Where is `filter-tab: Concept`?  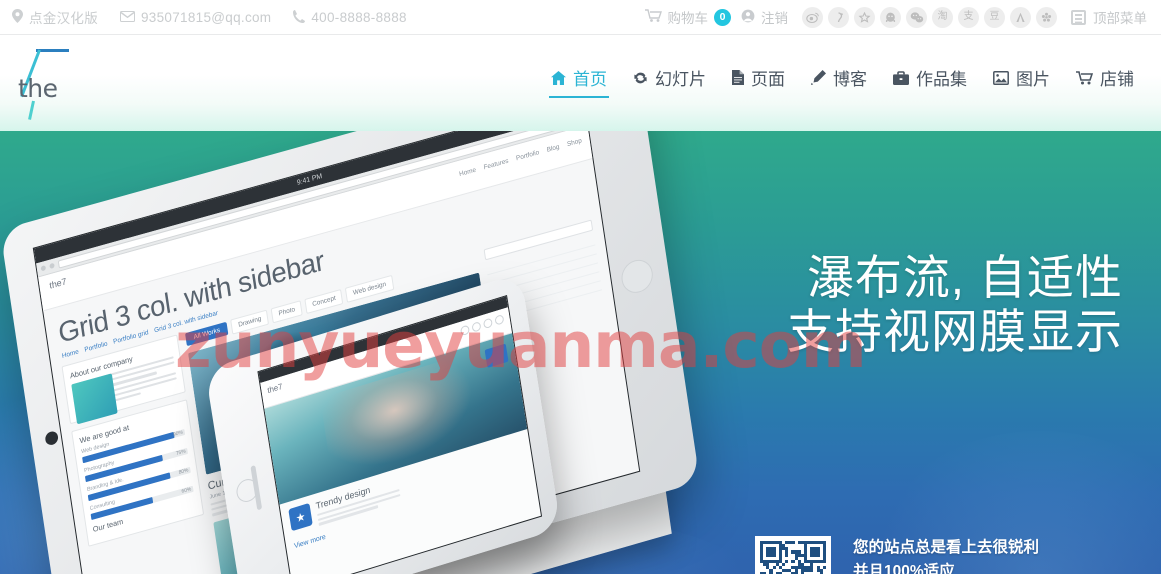
filter-tab: Concept is located at coordinates (324, 301).